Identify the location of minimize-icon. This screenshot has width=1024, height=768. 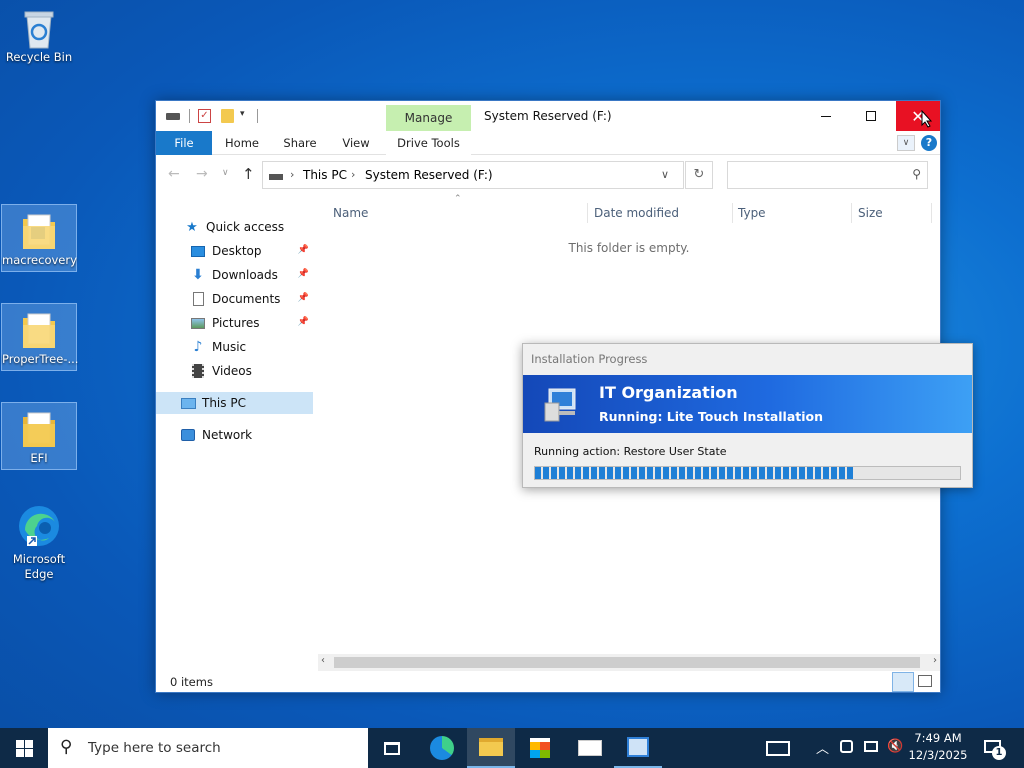
(826, 116).